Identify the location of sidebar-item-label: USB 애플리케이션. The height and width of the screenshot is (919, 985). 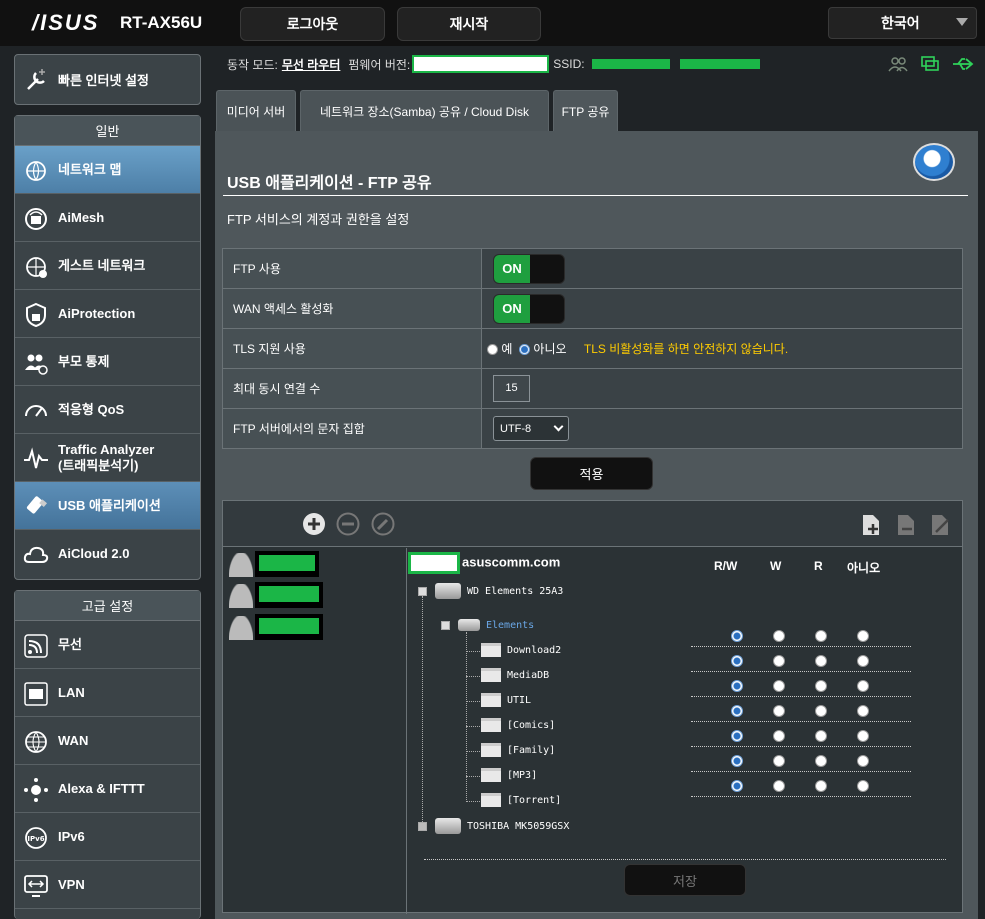
(109, 505).